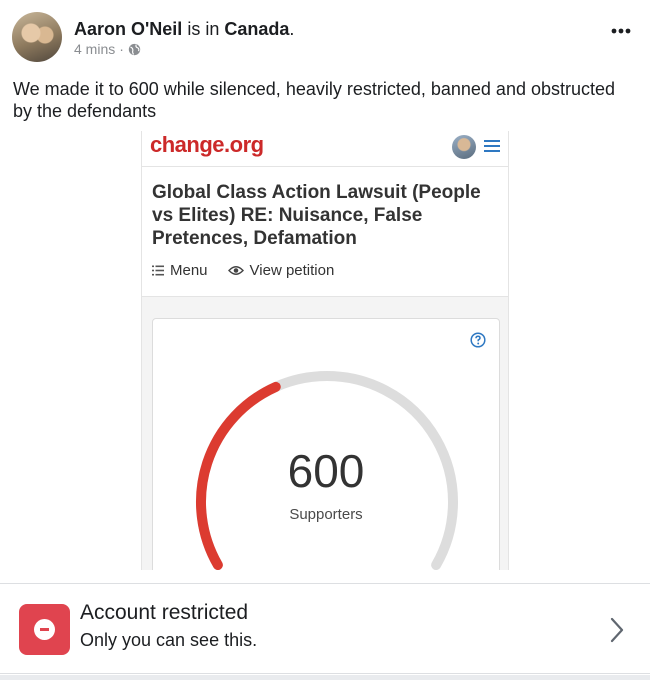 Image resolution: width=650 pixels, height=680 pixels. Describe the element at coordinates (325, 677) in the screenshot. I see `feed-separator` at that location.